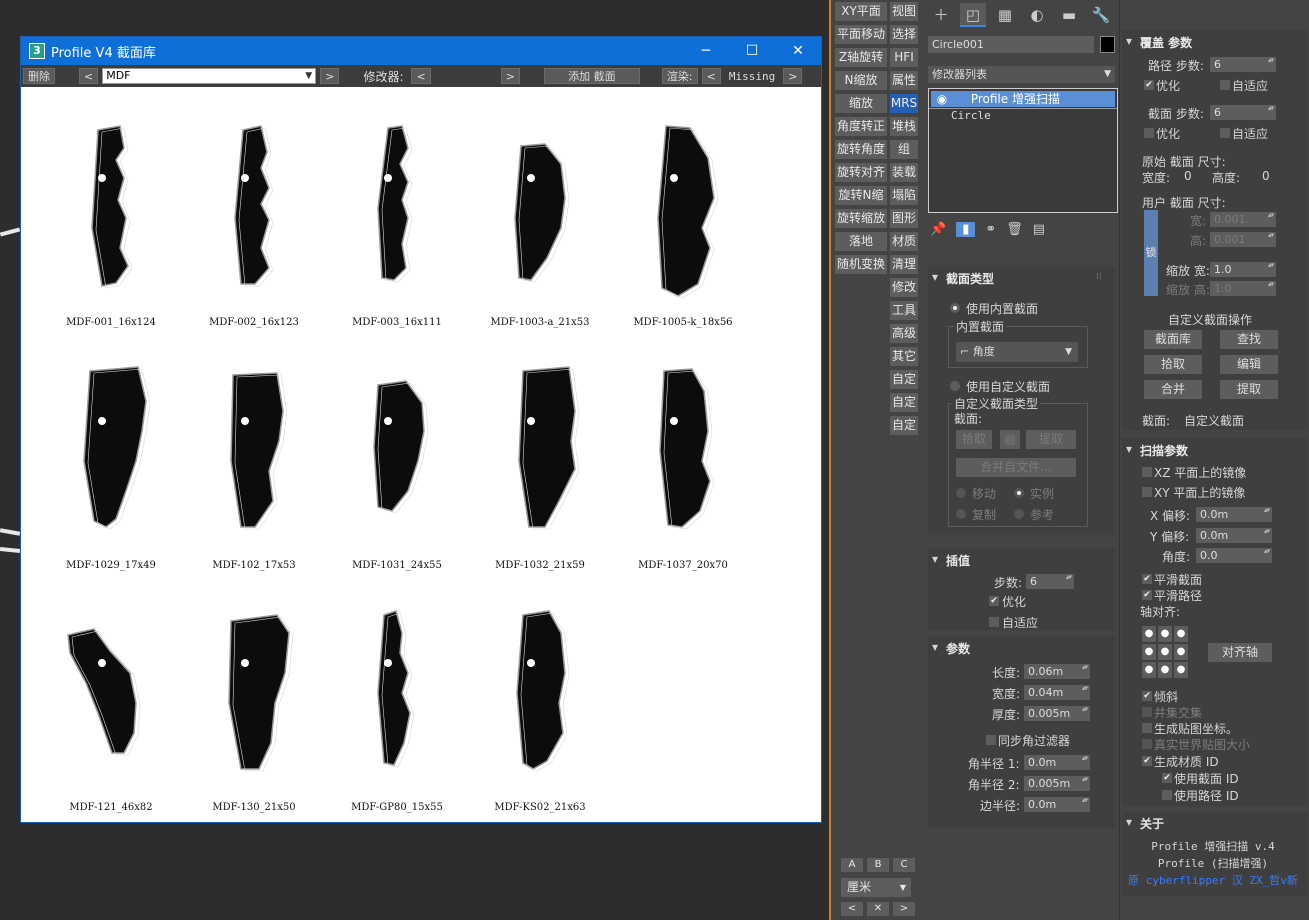 This screenshot has width=1309, height=920. I want to click on lock-button: 锁, so click(1151, 253).